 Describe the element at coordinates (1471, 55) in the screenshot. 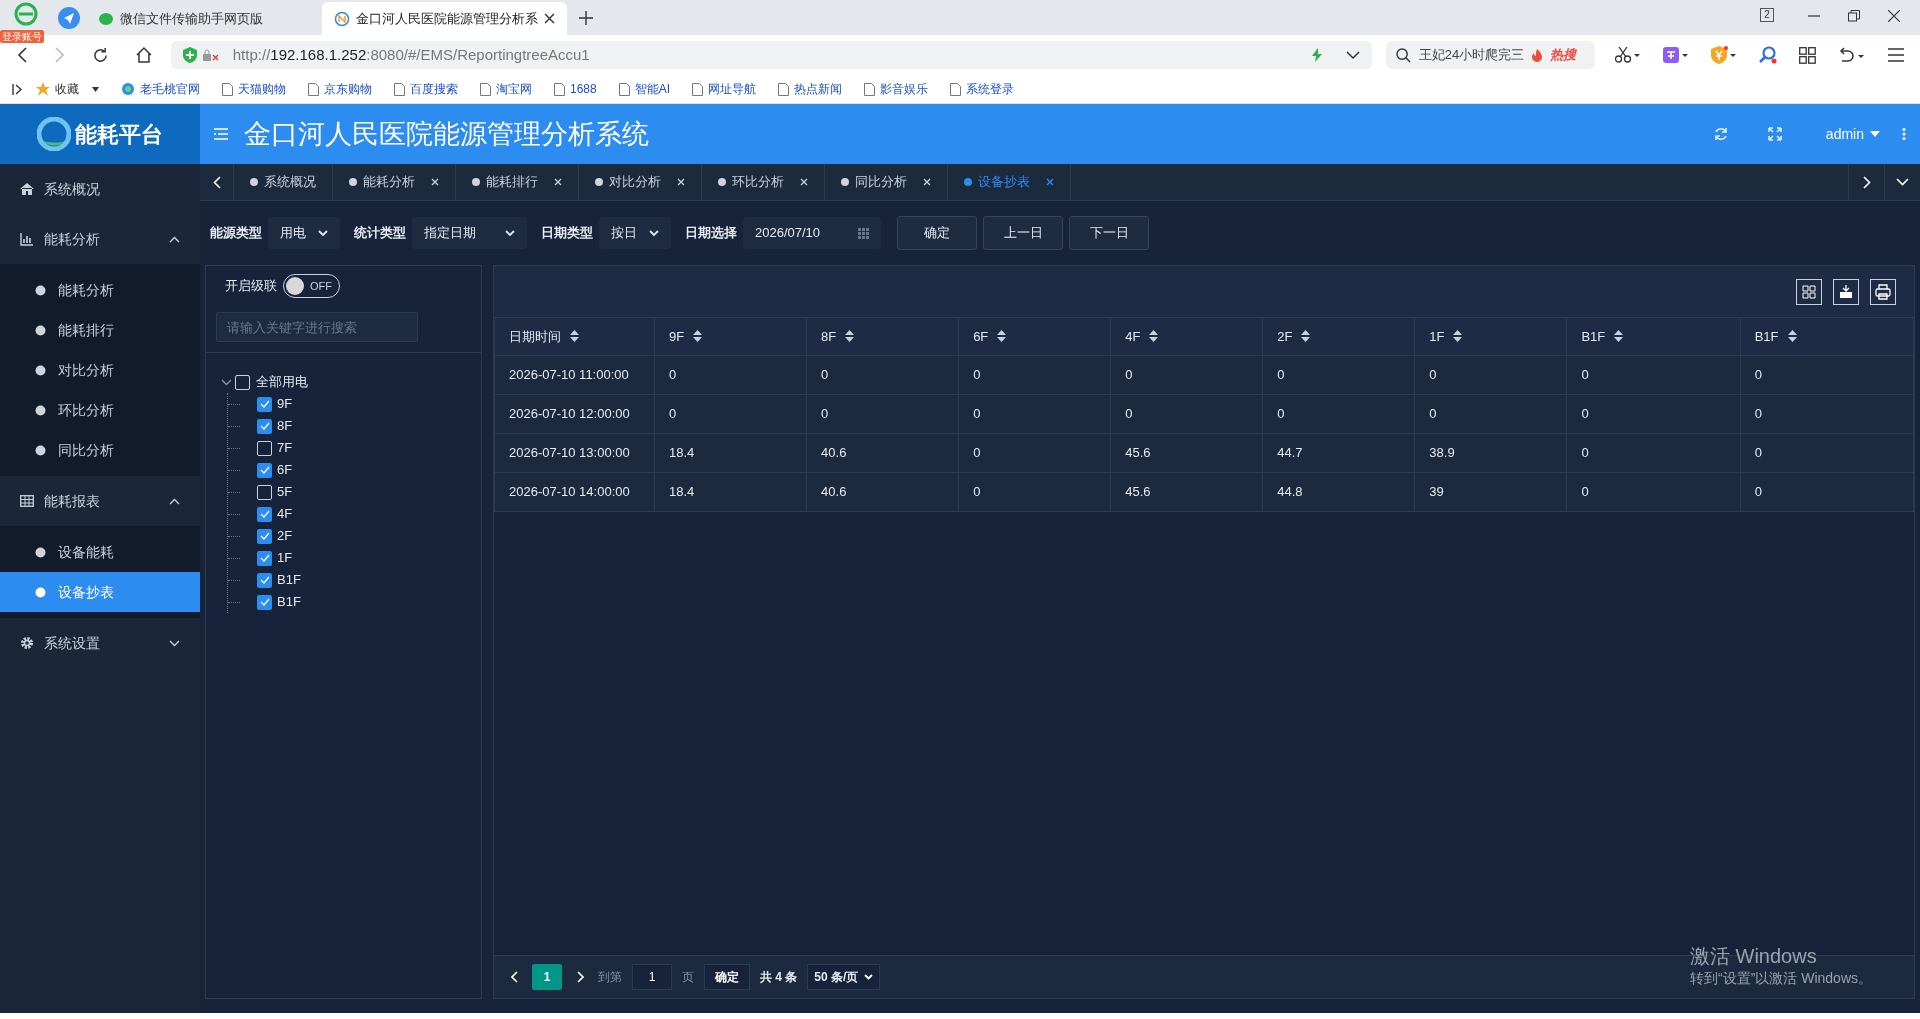

I see `search-text: 王妃24小时爬完三` at that location.